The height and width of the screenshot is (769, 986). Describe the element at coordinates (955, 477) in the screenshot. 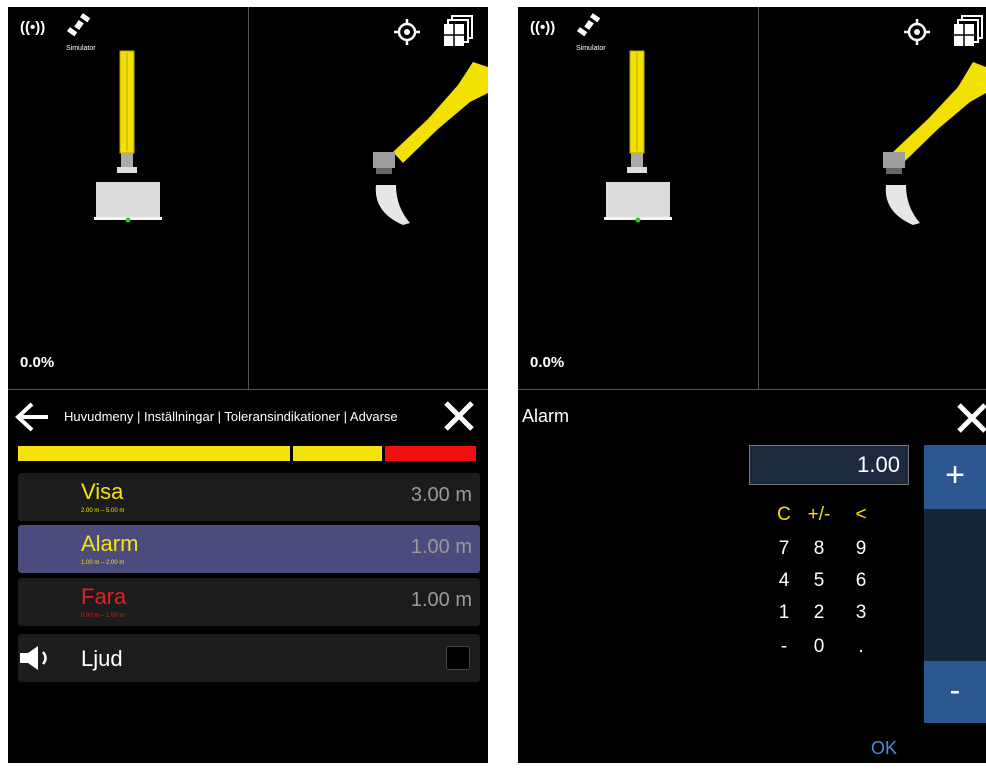

I see `increment-button: +` at that location.